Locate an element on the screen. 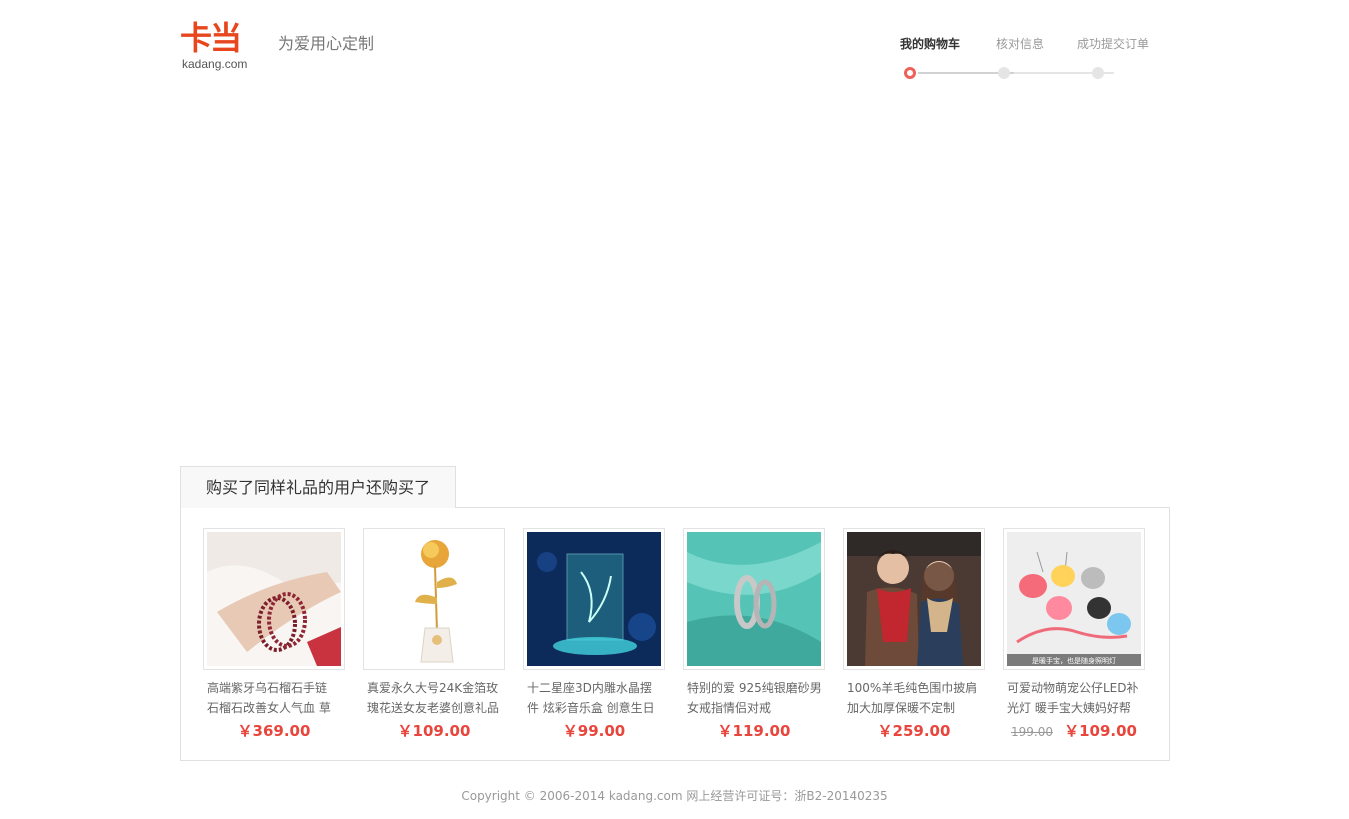 This screenshot has height=819, width=1349. slogan: 为爱用心定制 is located at coordinates (326, 43).